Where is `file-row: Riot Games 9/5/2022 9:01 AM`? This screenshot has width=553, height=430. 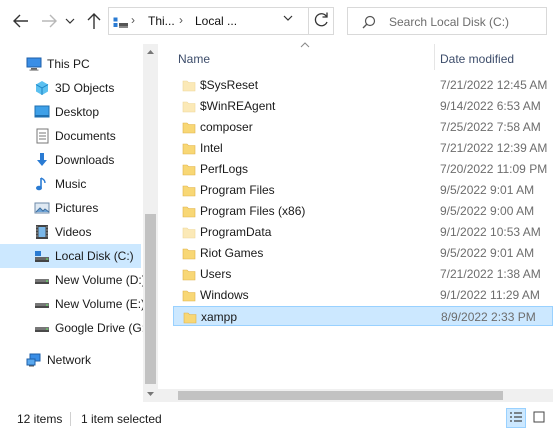
file-row: Riot Games 9/5/2022 9:01 AM is located at coordinates (363, 253).